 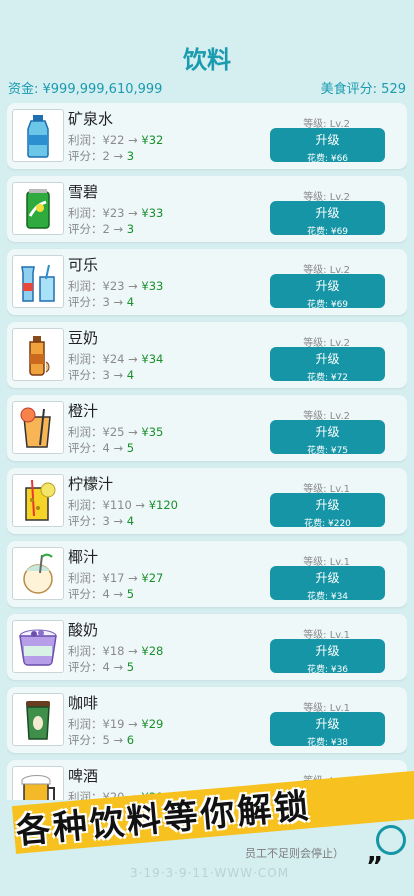 What do you see at coordinates (152, 213) in the screenshot?
I see `profit-new: ¥33` at bounding box center [152, 213].